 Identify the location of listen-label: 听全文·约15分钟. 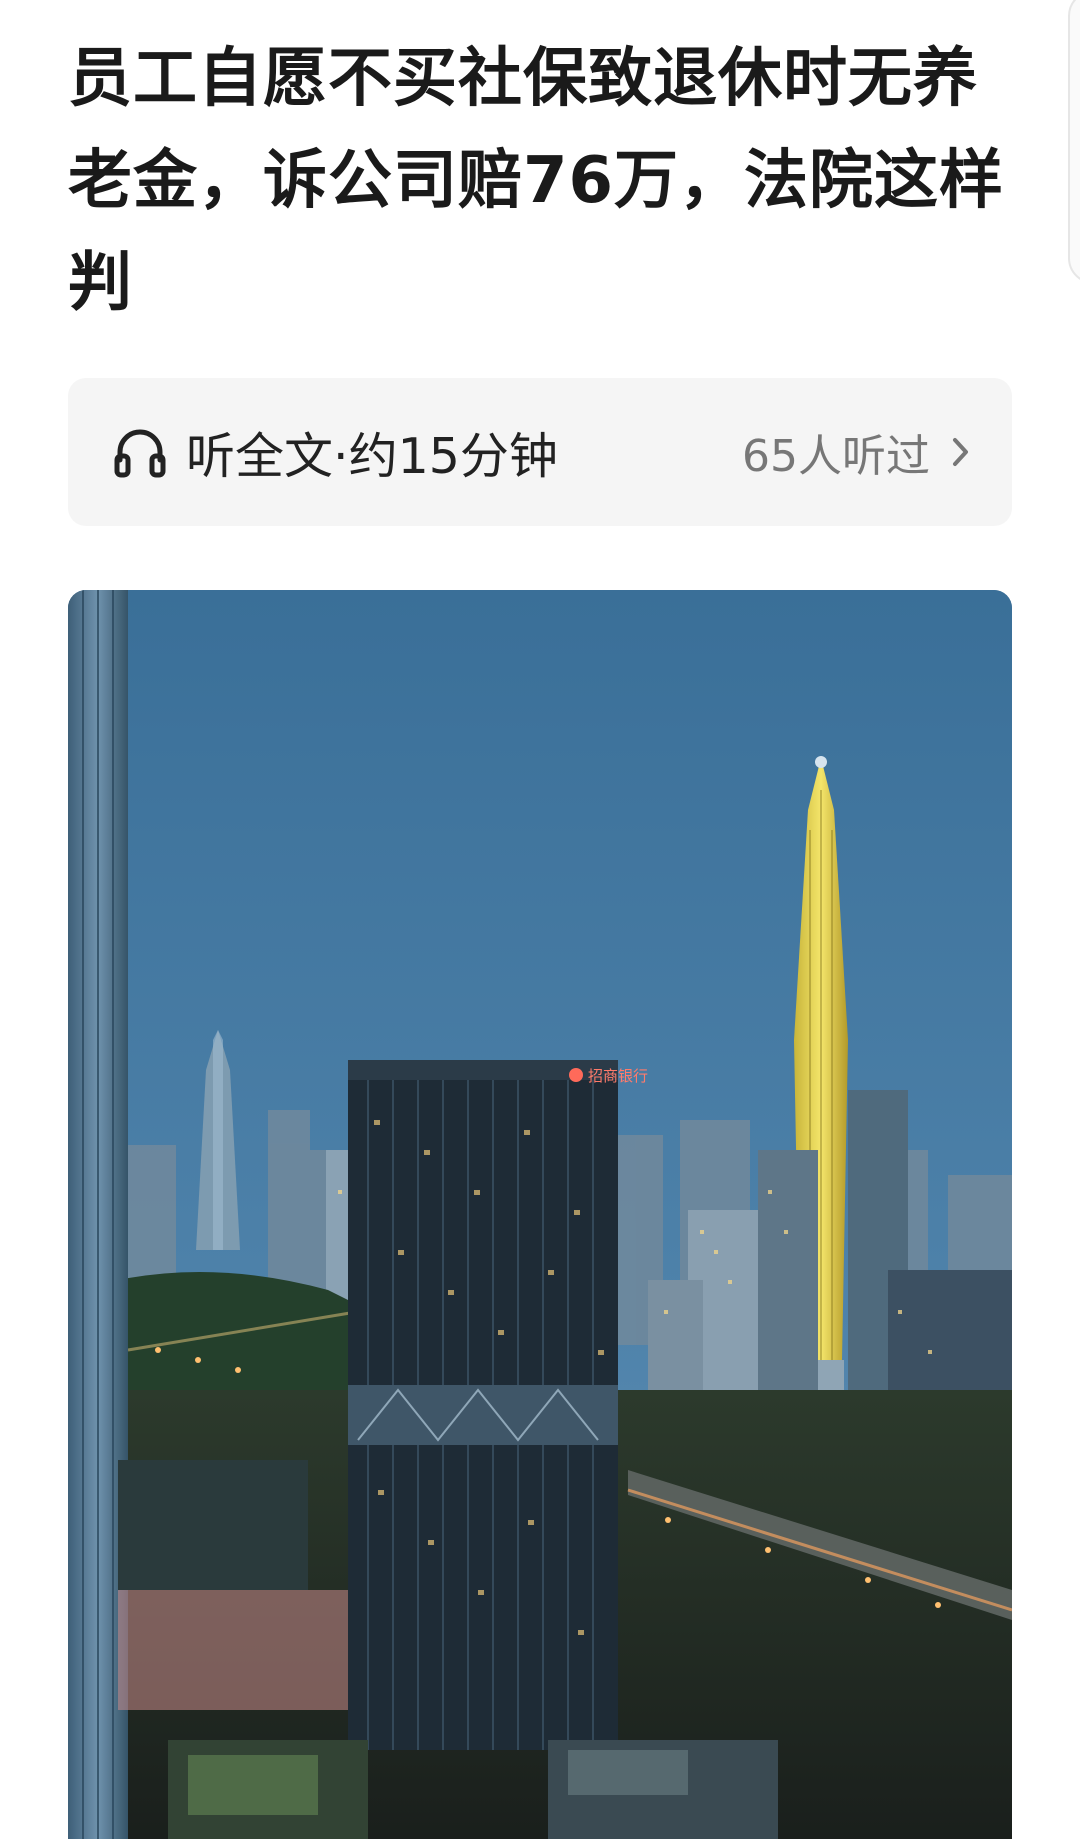
(372, 456).